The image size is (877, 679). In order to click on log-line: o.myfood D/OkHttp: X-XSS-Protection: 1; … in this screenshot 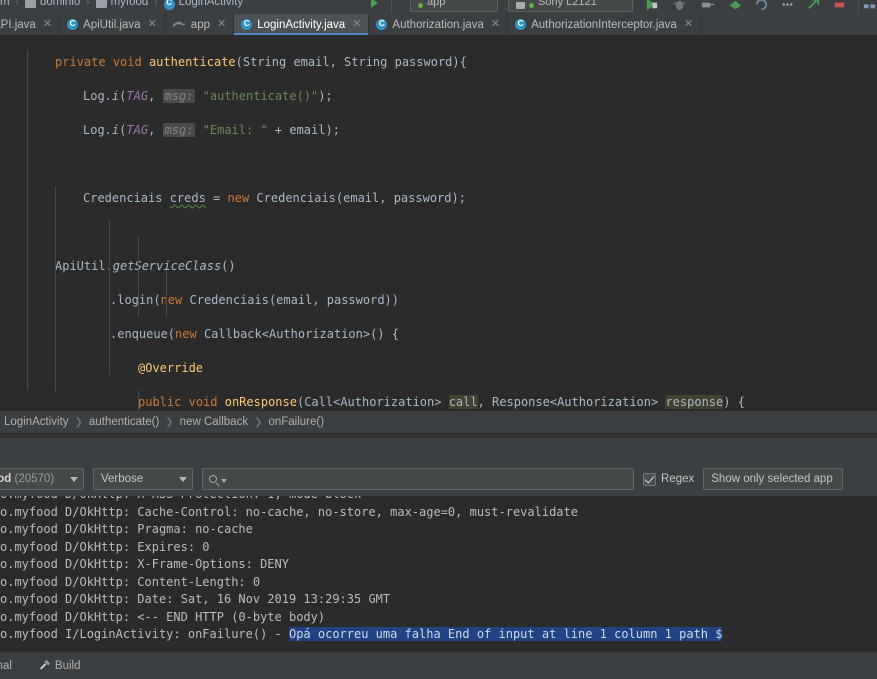, I will do `click(438, 500)`.